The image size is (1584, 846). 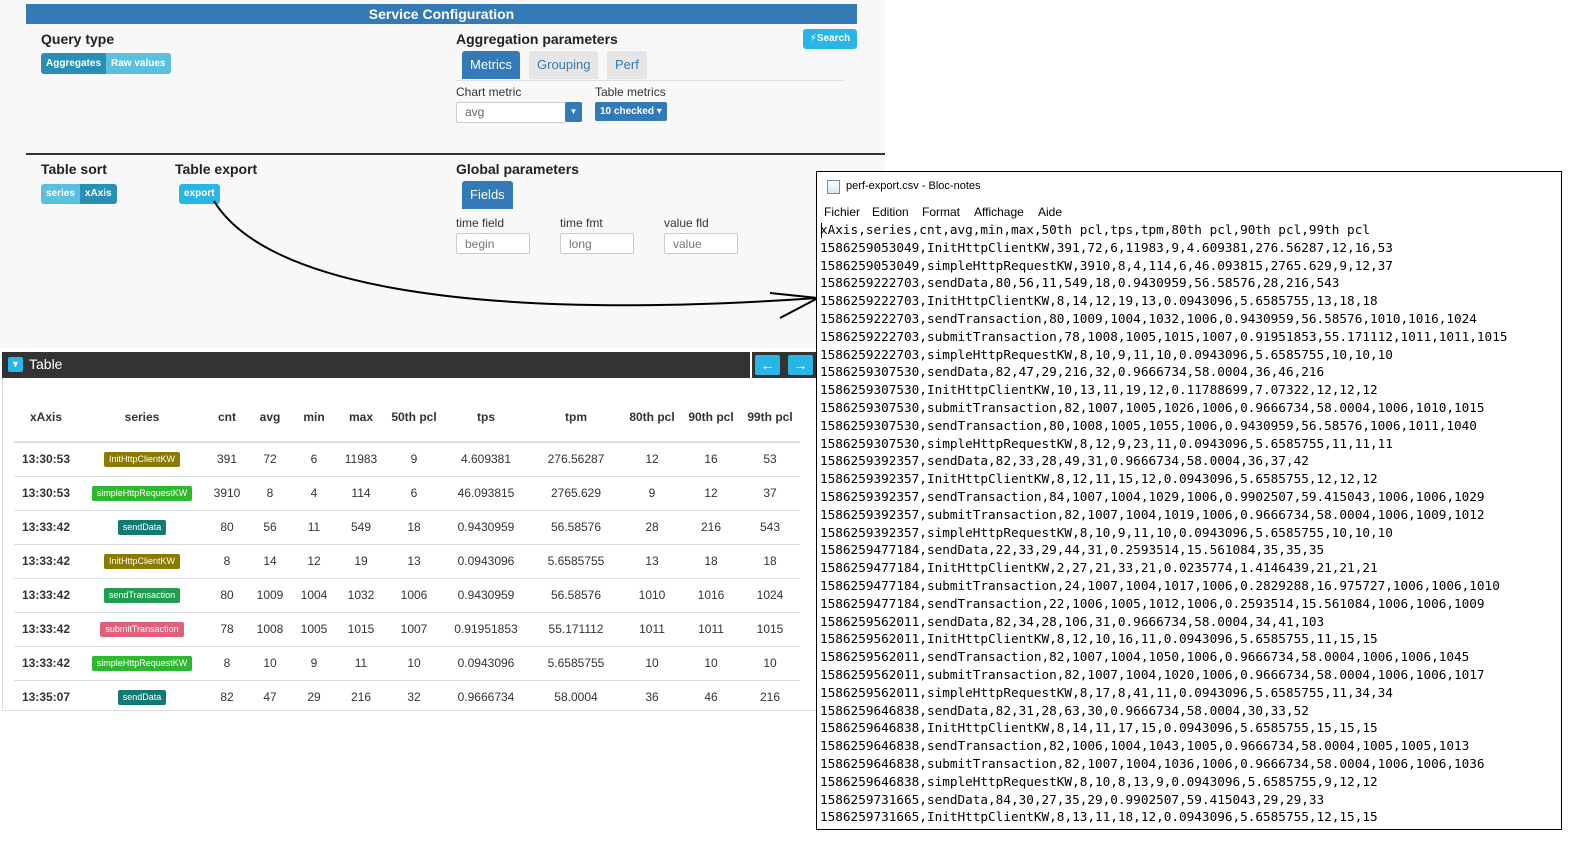 What do you see at coordinates (441, 14) in the screenshot?
I see `panel-title: Service Configuration` at bounding box center [441, 14].